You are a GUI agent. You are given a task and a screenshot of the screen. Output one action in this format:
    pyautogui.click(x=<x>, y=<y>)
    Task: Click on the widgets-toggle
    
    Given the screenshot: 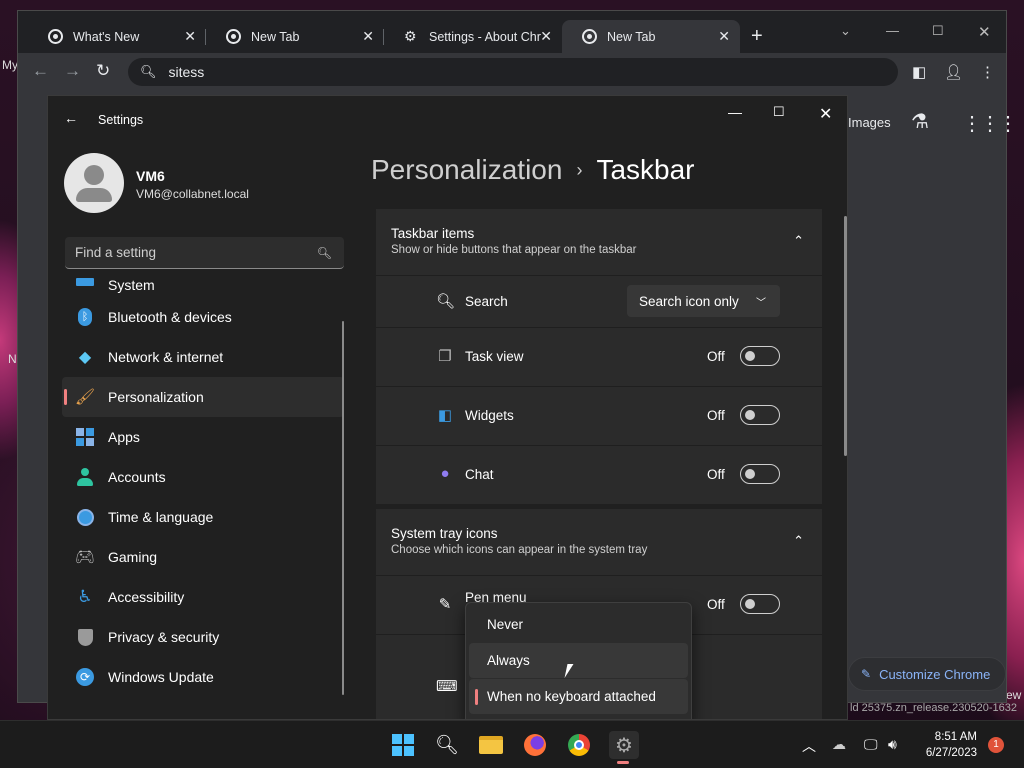 What is the action you would take?
    pyautogui.click(x=760, y=415)
    